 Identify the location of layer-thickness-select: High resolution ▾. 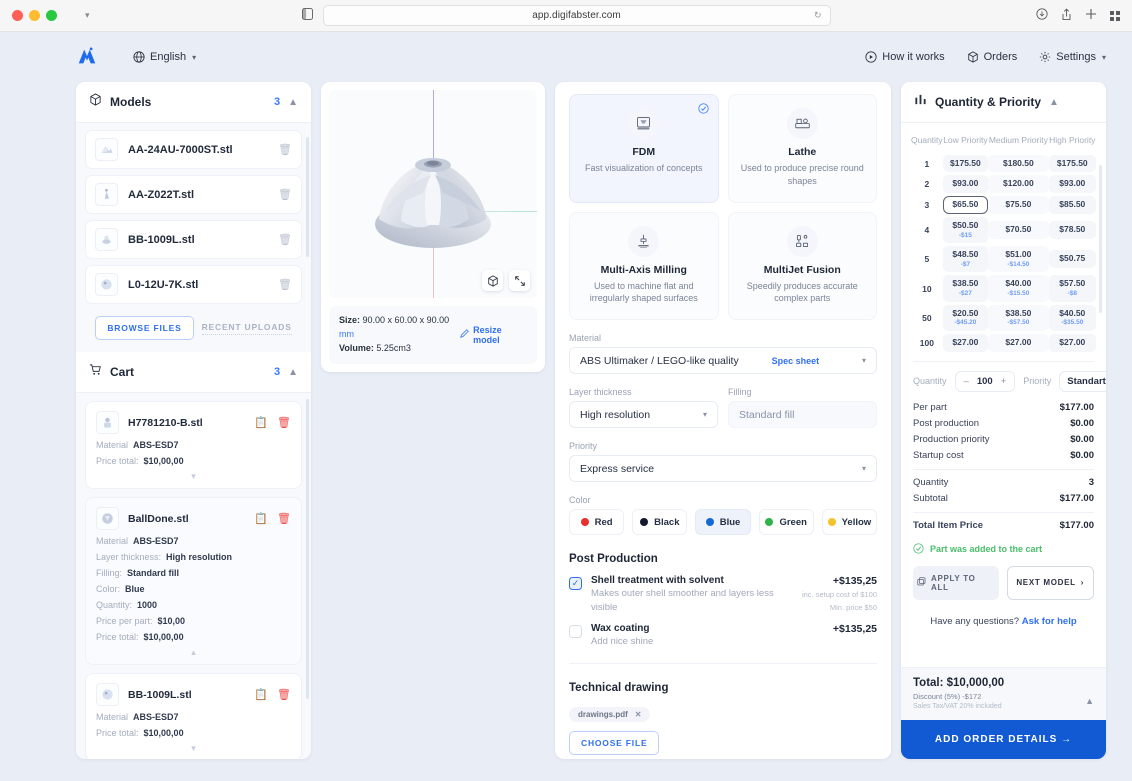
(643, 415).